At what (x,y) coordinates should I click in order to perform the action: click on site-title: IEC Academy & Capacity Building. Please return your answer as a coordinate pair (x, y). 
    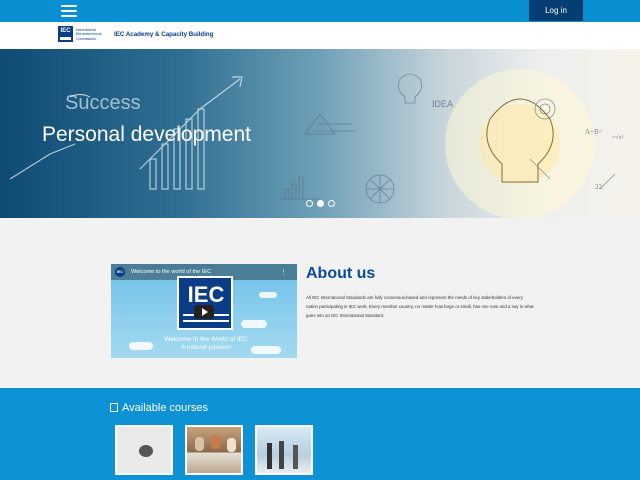
    Looking at the image, I should click on (163, 34).